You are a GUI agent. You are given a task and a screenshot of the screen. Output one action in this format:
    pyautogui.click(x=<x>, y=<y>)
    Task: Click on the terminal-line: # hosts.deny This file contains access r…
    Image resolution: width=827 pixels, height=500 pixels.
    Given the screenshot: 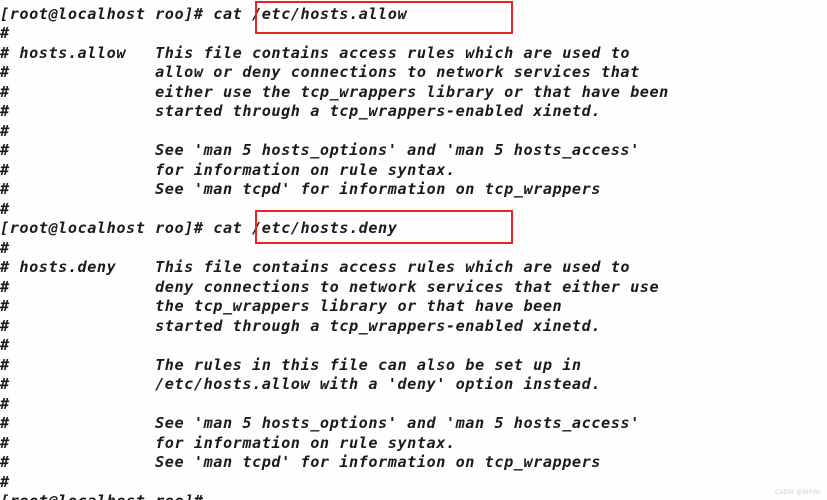 What is the action you would take?
    pyautogui.click(x=315, y=267)
    